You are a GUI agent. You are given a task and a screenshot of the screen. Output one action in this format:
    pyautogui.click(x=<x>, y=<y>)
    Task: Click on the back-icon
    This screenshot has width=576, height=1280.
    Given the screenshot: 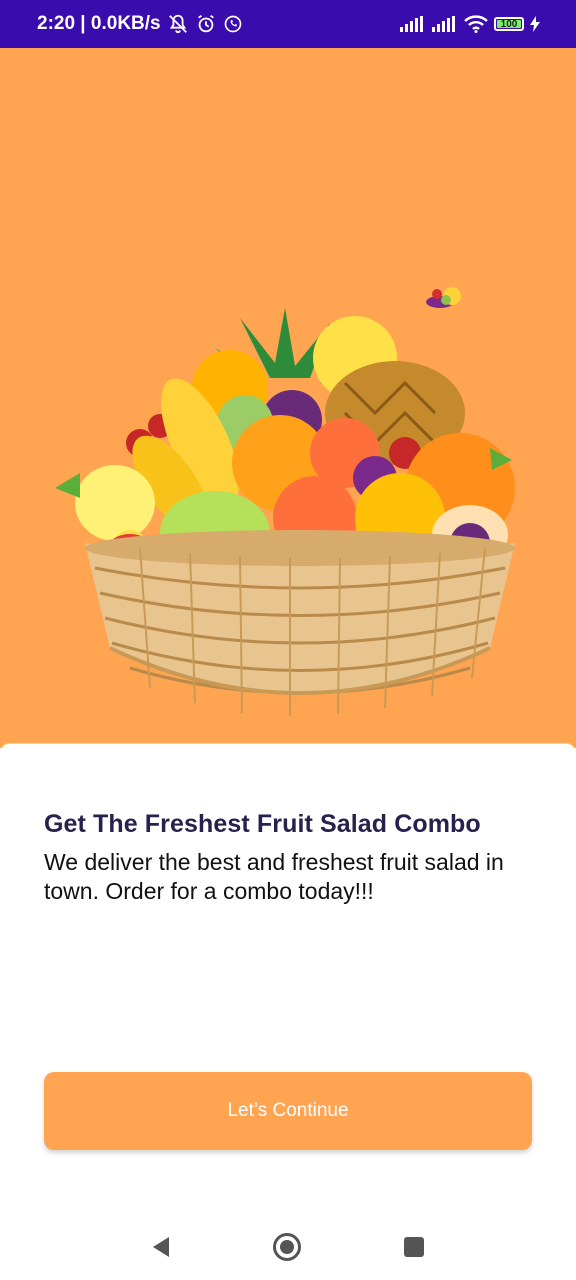 What is the action you would take?
    pyautogui.click(x=160, y=1247)
    